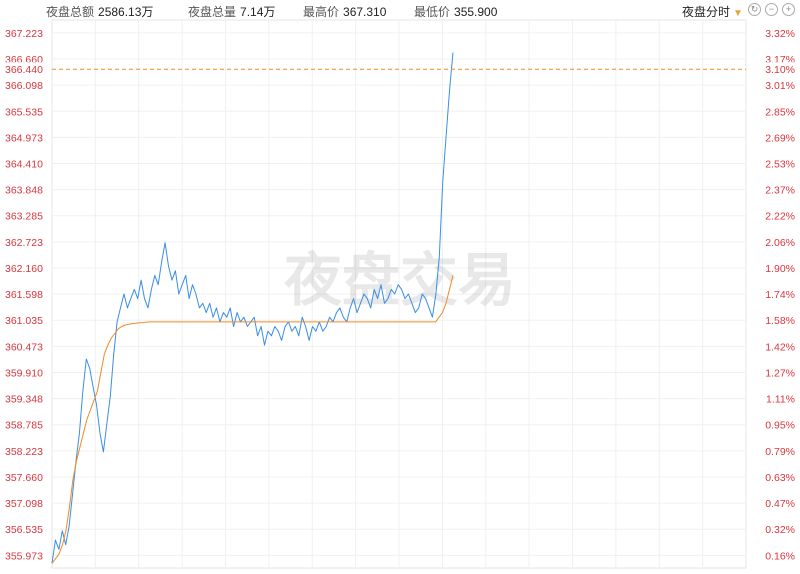  What do you see at coordinates (24, 112) in the screenshot?
I see `price-tick-label: 365.535` at bounding box center [24, 112].